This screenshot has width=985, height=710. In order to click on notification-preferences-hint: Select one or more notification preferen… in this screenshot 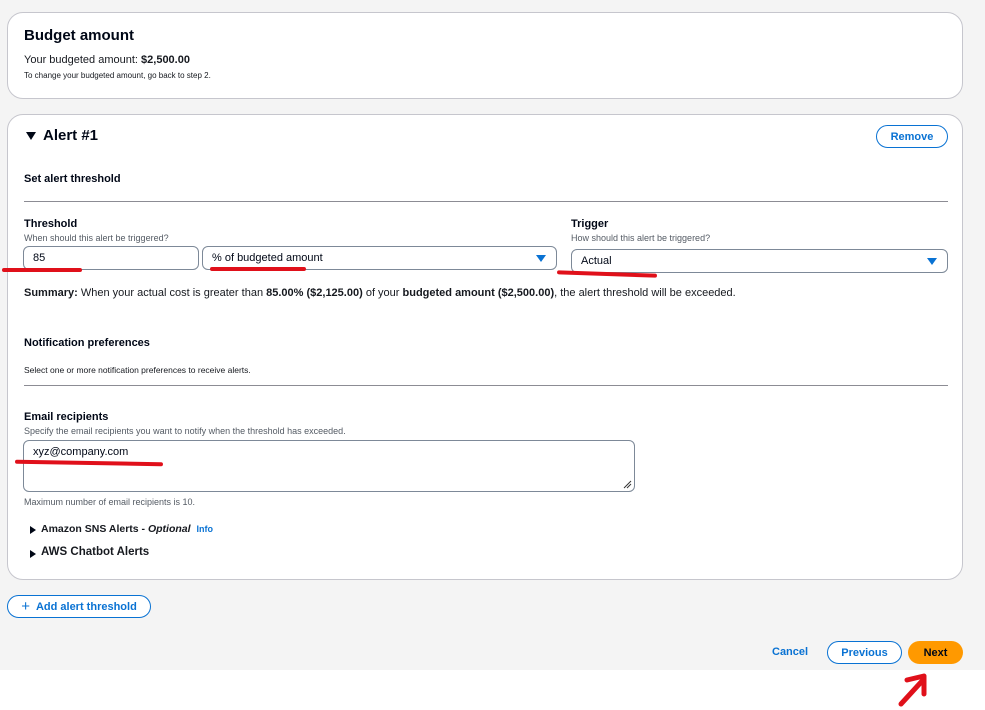, I will do `click(137, 370)`.